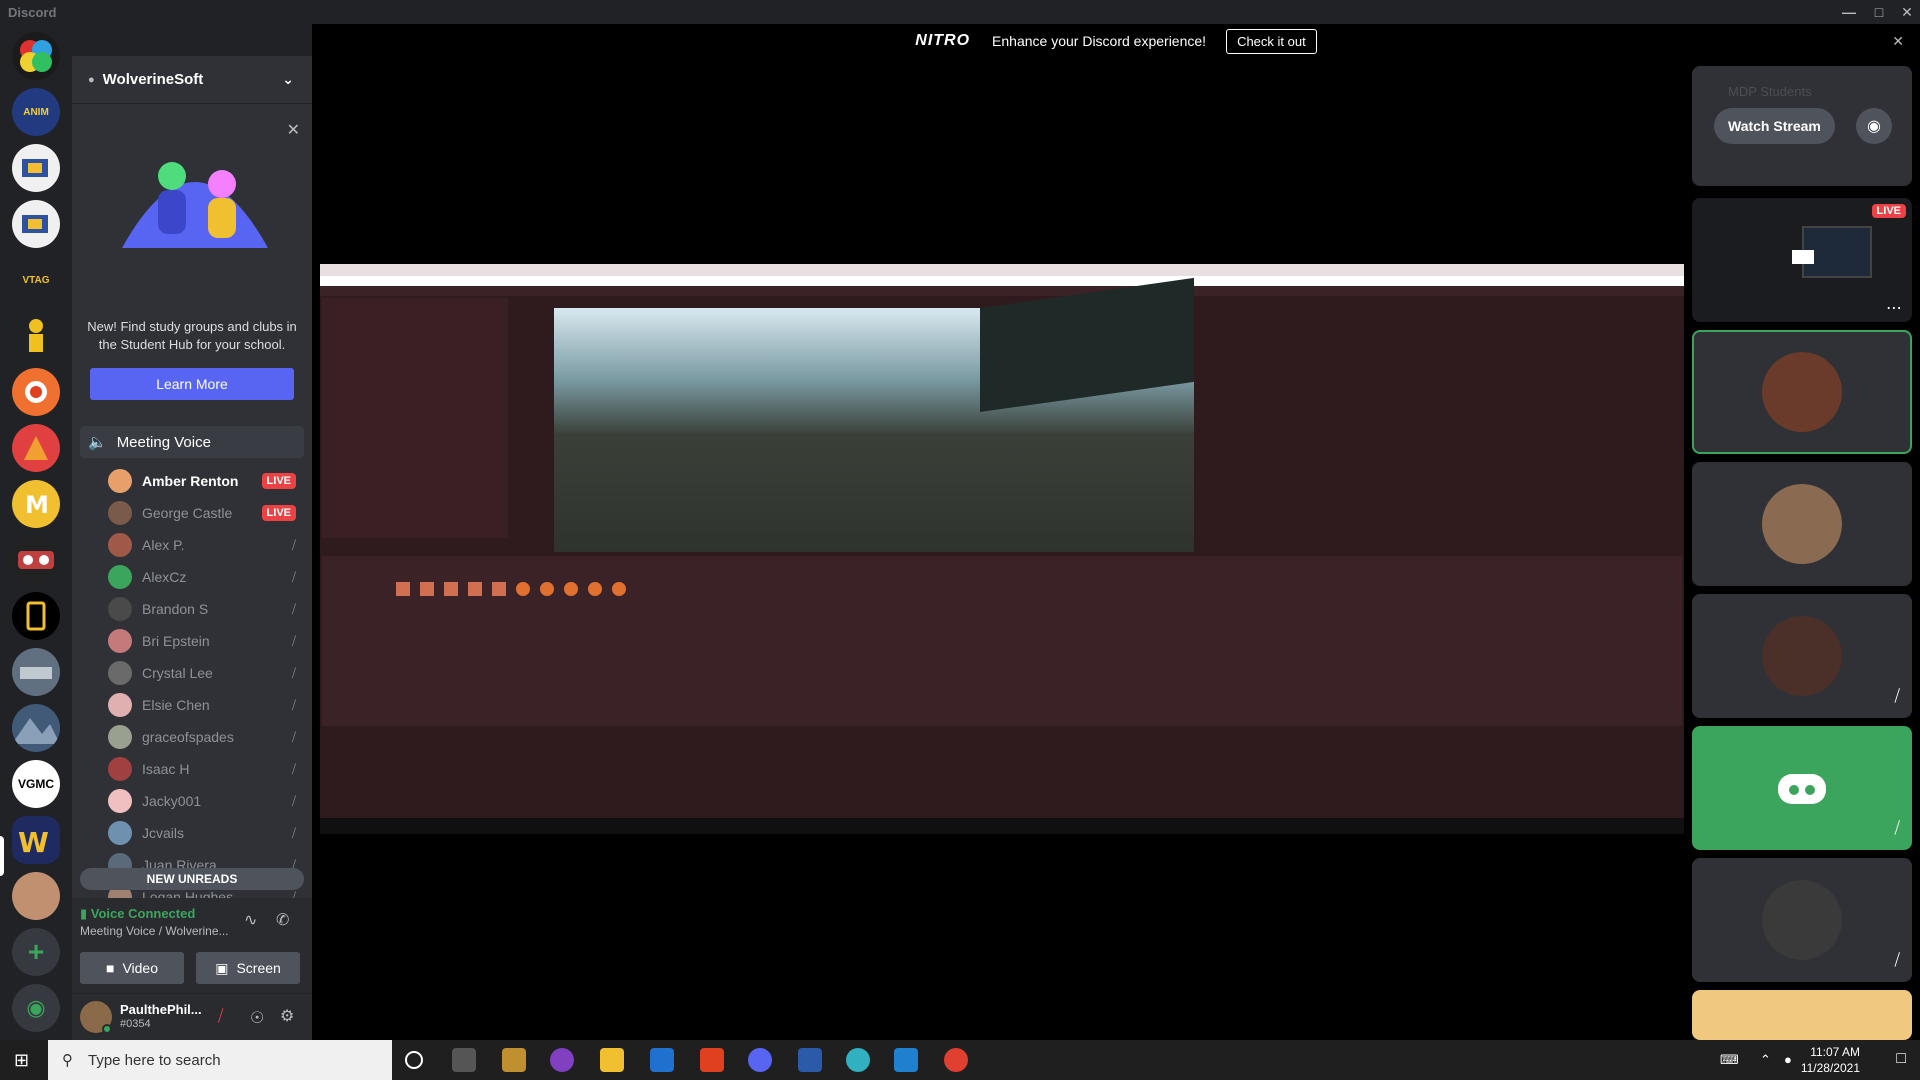 The height and width of the screenshot is (1080, 1920). Describe the element at coordinates (132, 968) in the screenshot. I see `video-button: ■ Video` at that location.